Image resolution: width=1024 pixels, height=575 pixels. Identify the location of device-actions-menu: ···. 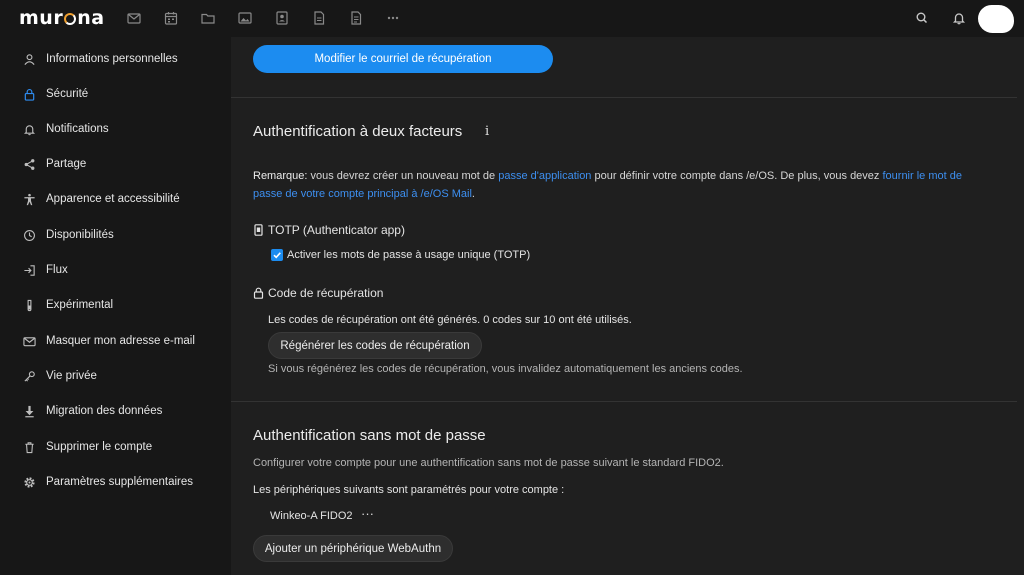
(367, 513).